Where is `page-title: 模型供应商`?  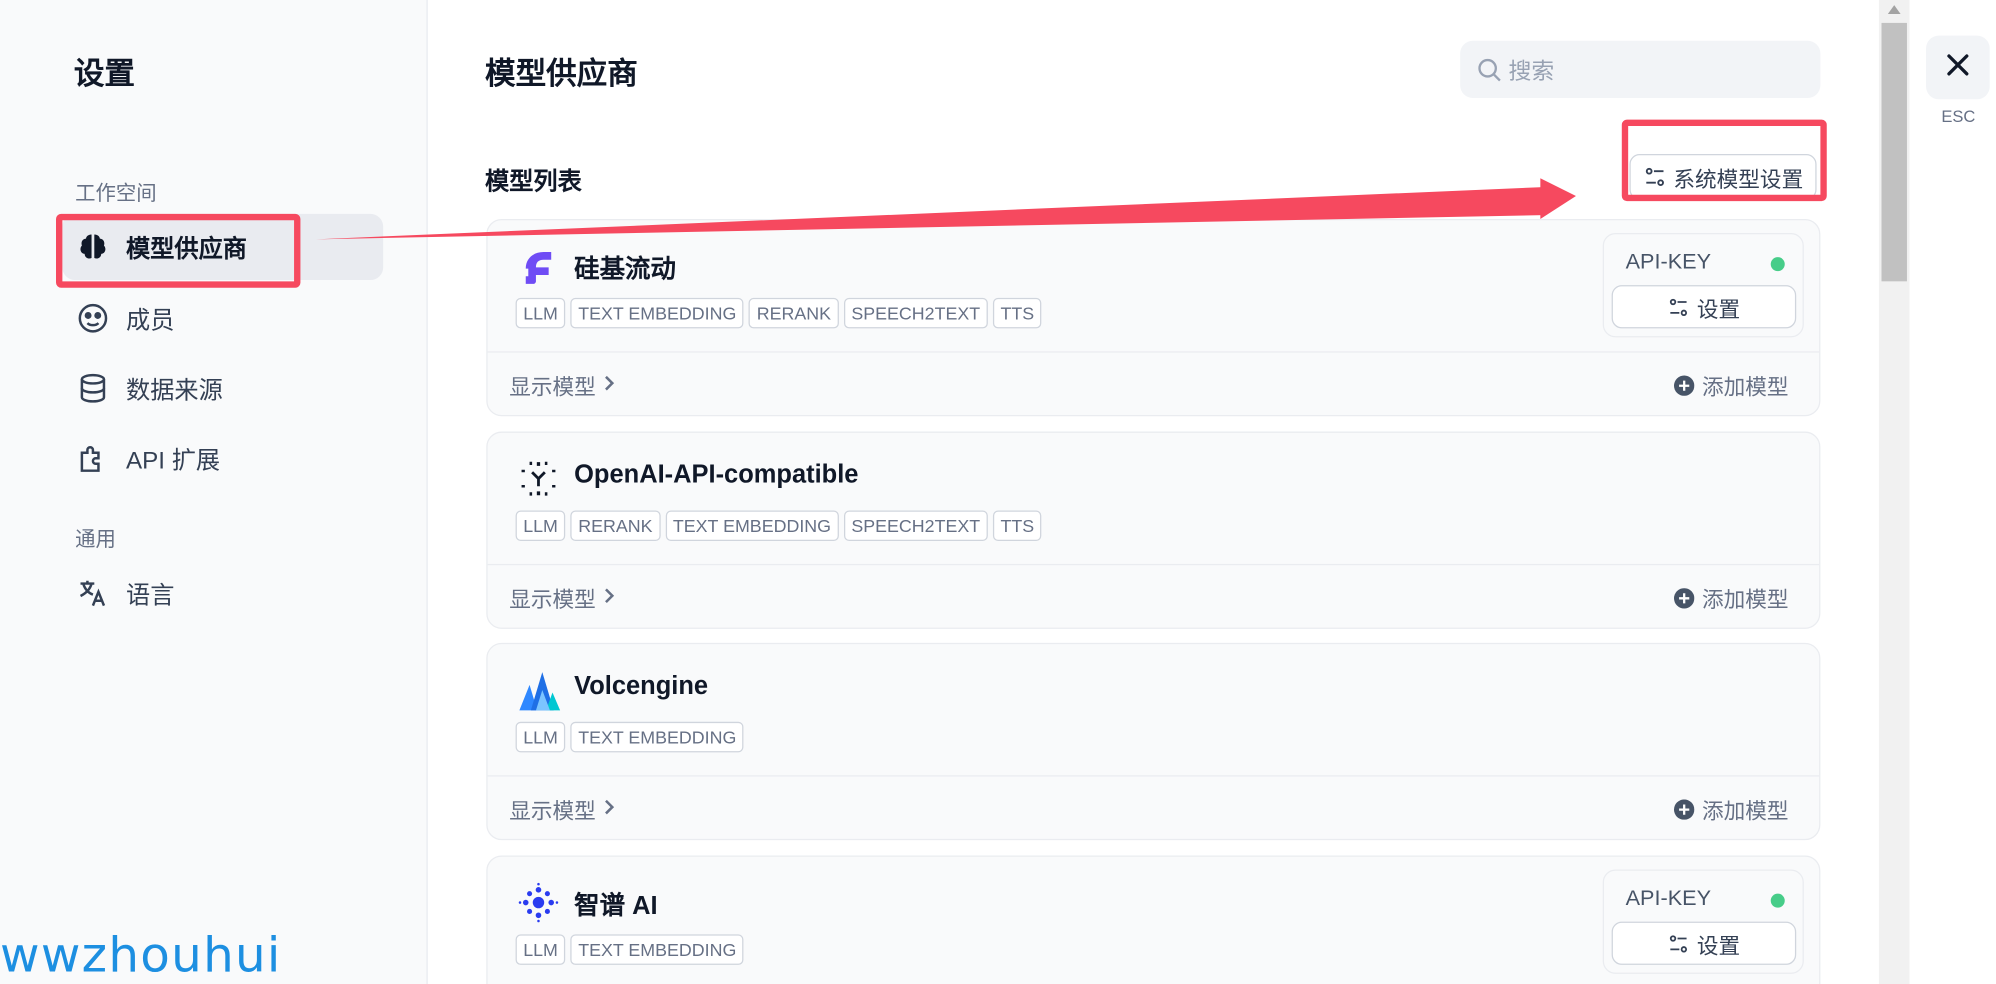
page-title: 模型供应商 is located at coordinates (561, 74).